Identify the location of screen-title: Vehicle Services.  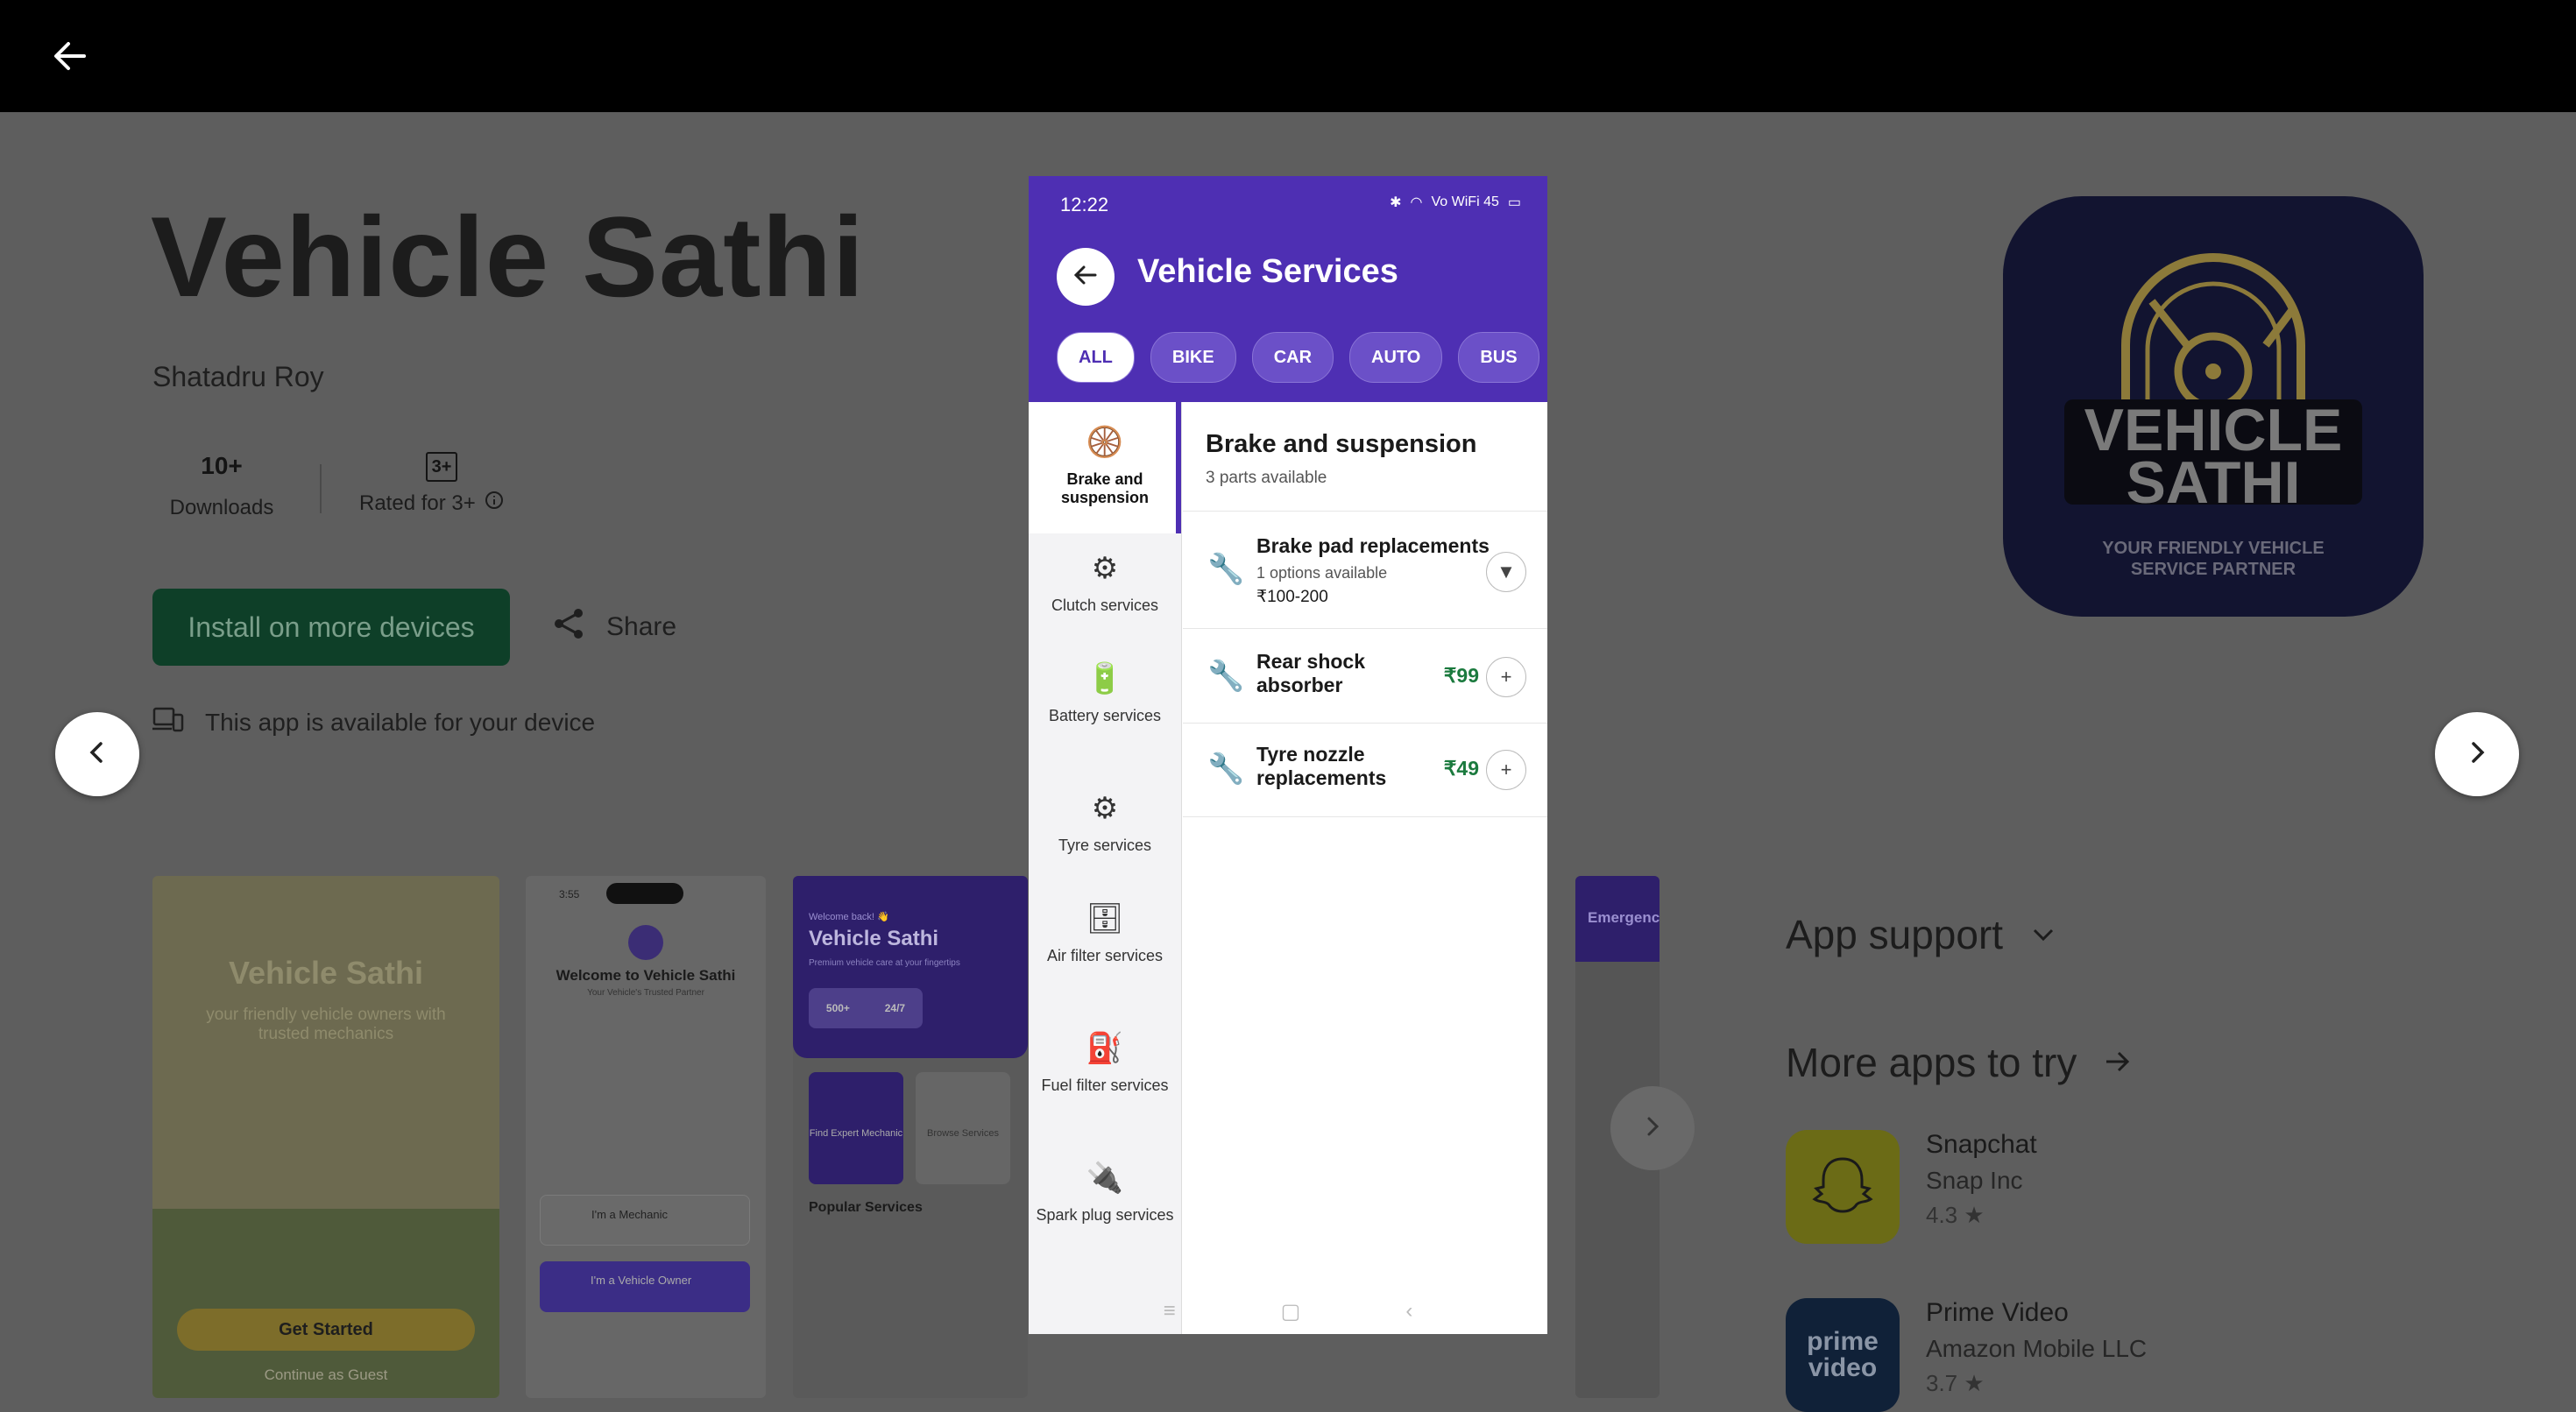
(1267, 272).